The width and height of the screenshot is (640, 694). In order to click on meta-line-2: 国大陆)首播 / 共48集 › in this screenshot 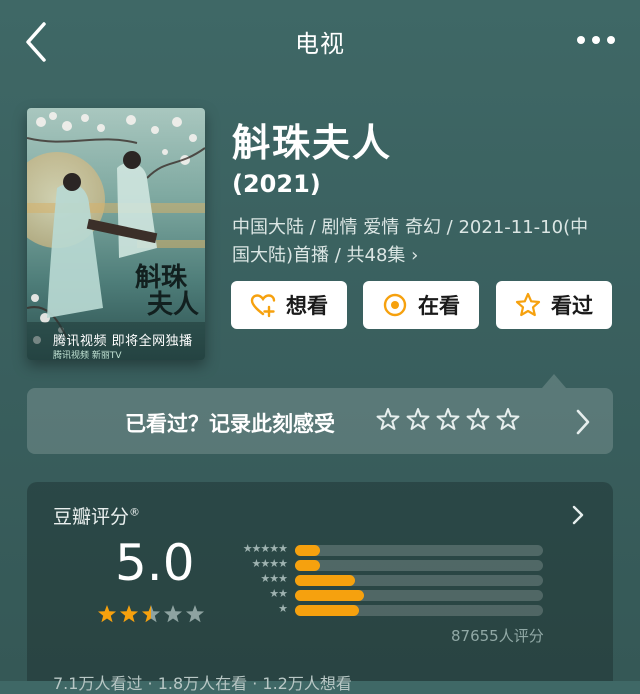, I will do `click(325, 255)`.